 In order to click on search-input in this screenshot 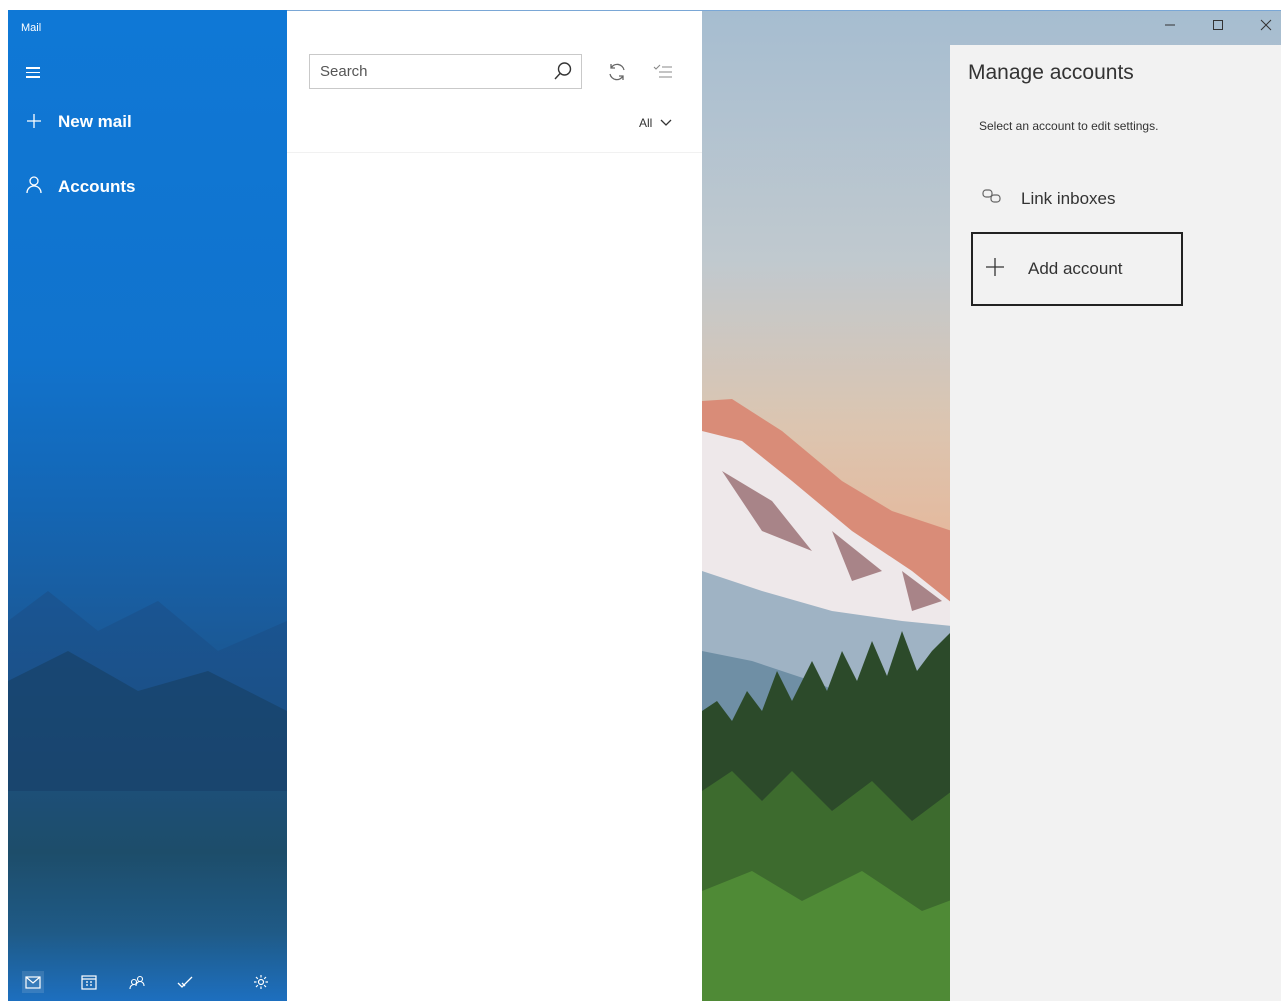, I will do `click(425, 71)`.